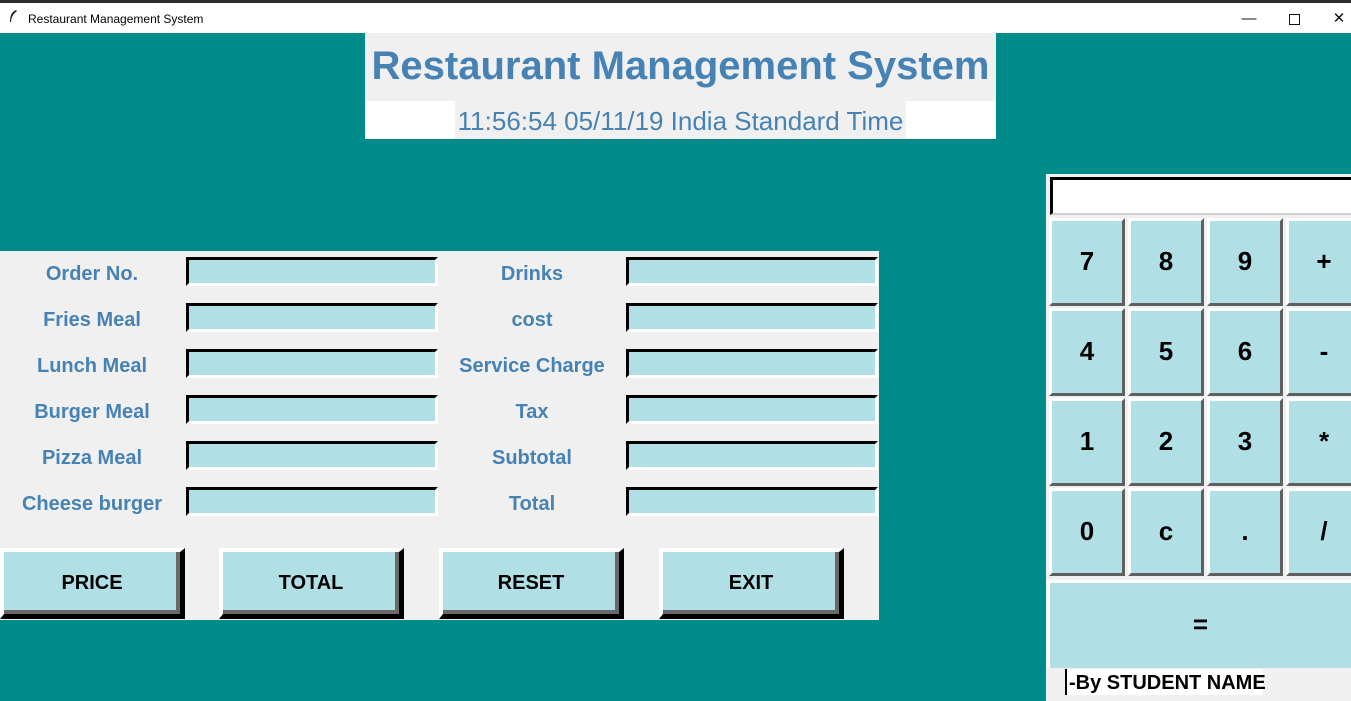 The image size is (1351, 701). What do you see at coordinates (1166, 352) in the screenshot?
I see `calc-key-5: 5` at bounding box center [1166, 352].